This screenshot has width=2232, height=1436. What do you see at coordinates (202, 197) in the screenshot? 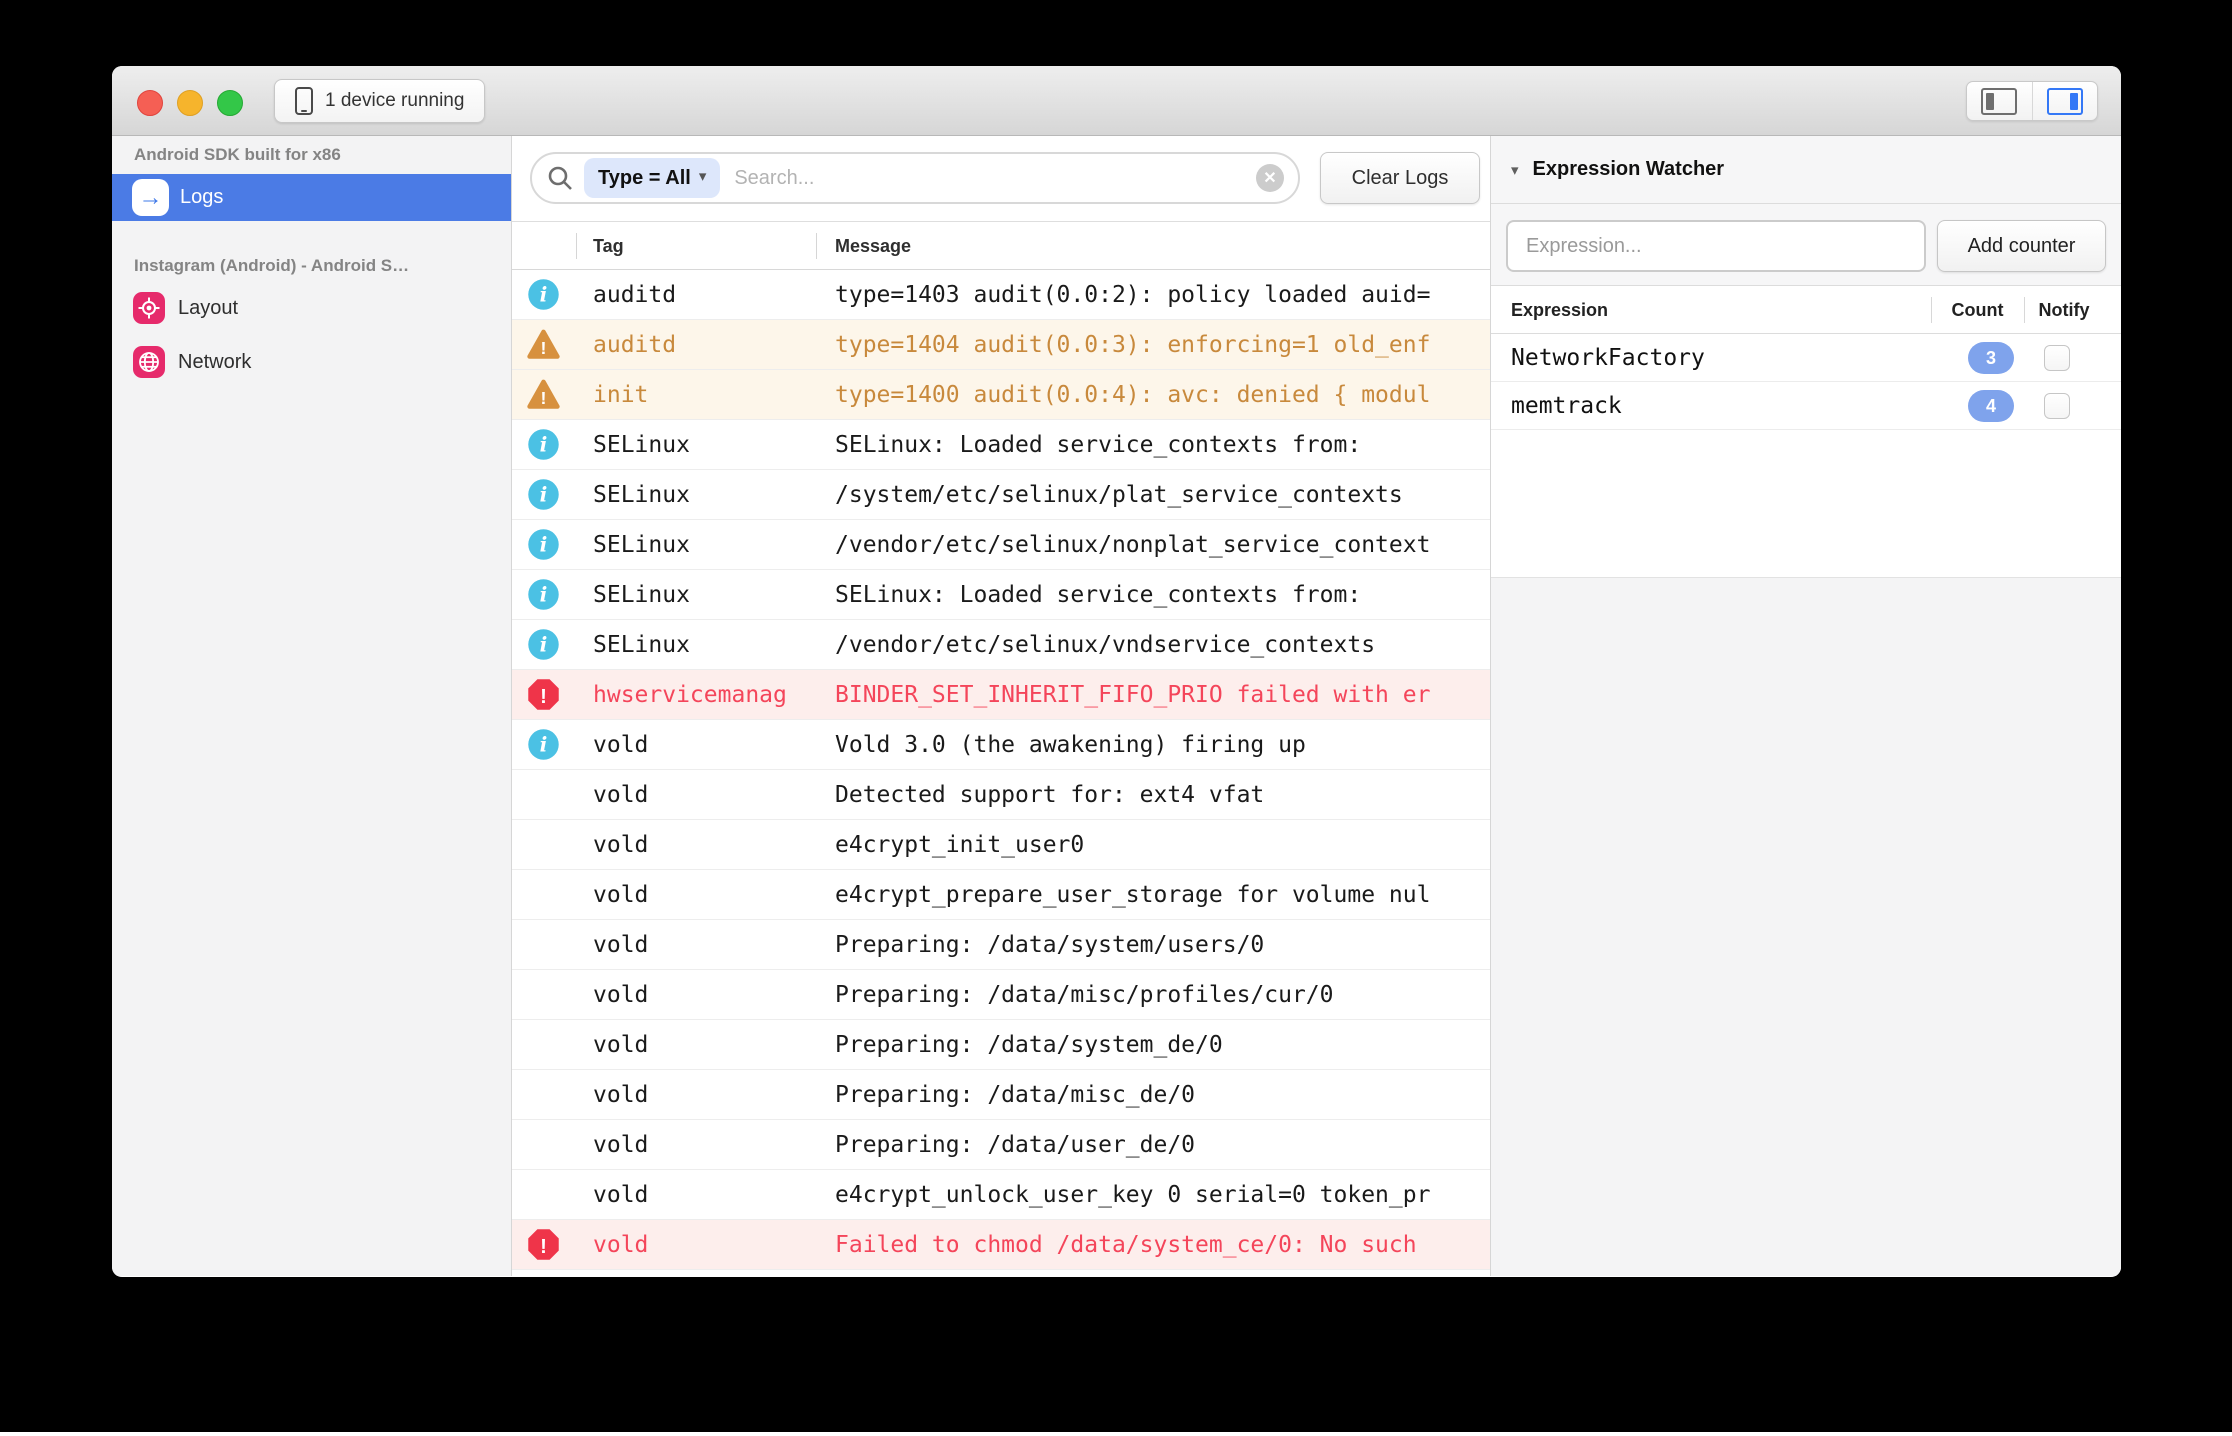
I see `sidebar-item-label: Logs` at bounding box center [202, 197].